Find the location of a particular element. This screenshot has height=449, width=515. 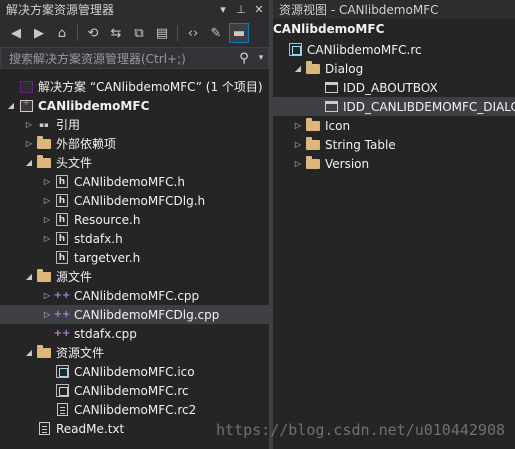

tree-item: ▷ h CANlibdemoMFC.h is located at coordinates (134, 181).